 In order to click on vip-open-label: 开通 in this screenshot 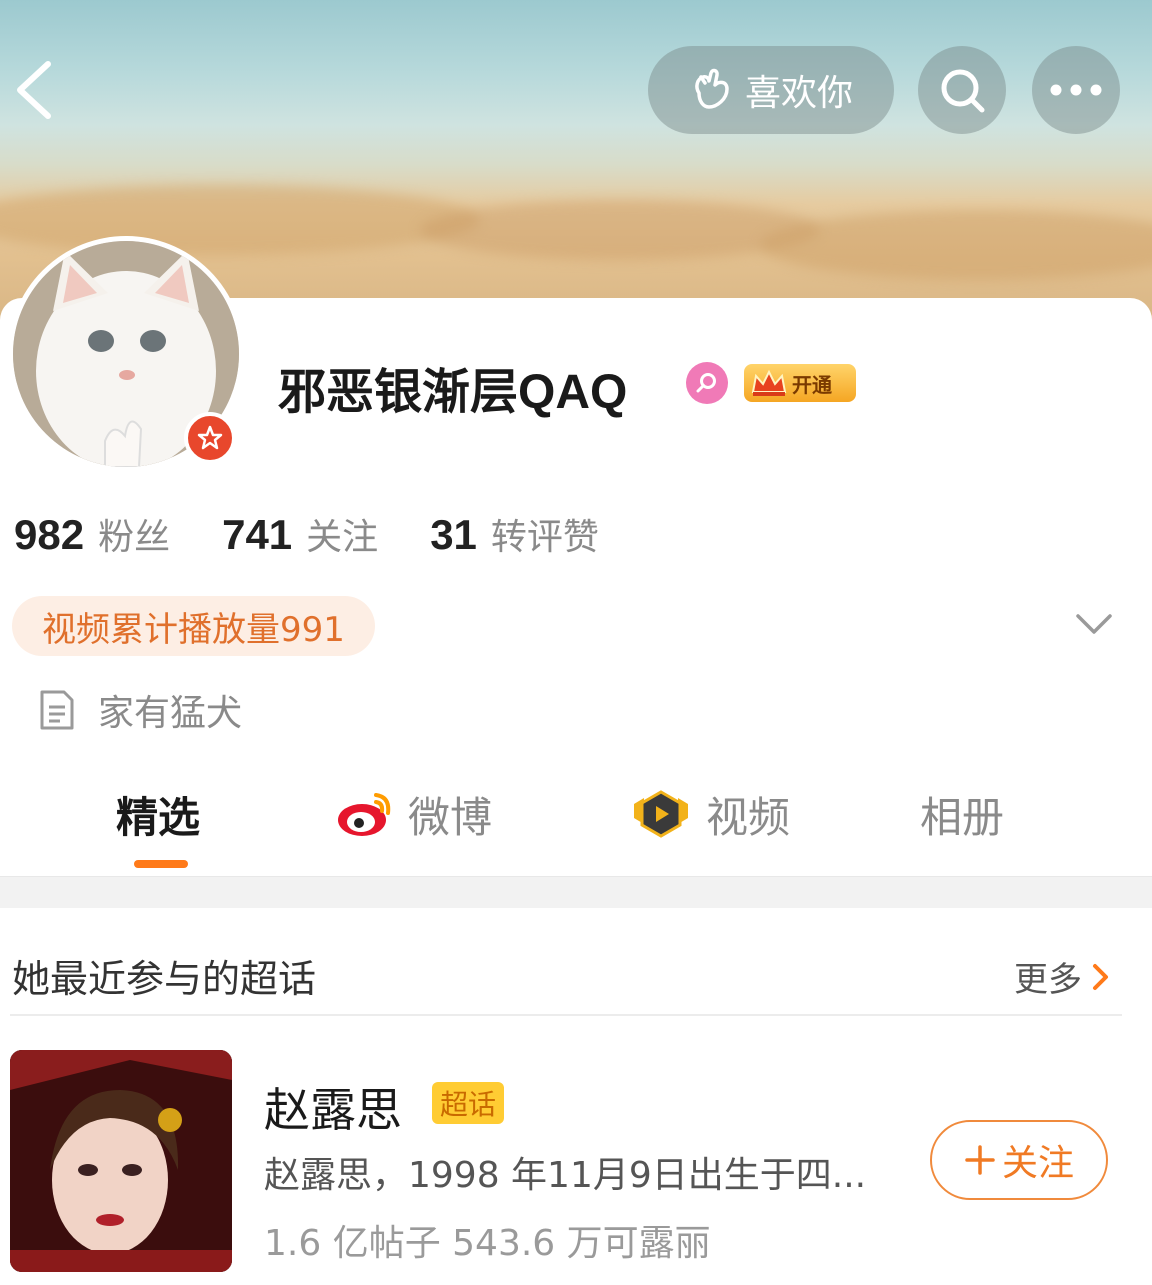, I will do `click(812, 384)`.